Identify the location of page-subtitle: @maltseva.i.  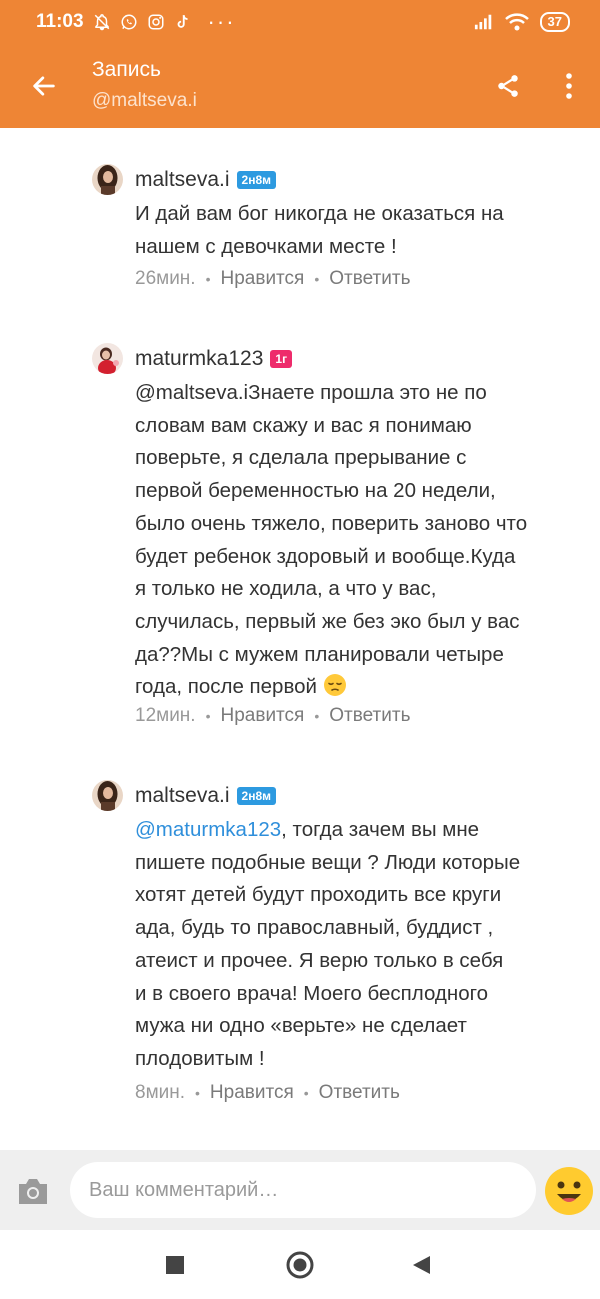
(144, 101).